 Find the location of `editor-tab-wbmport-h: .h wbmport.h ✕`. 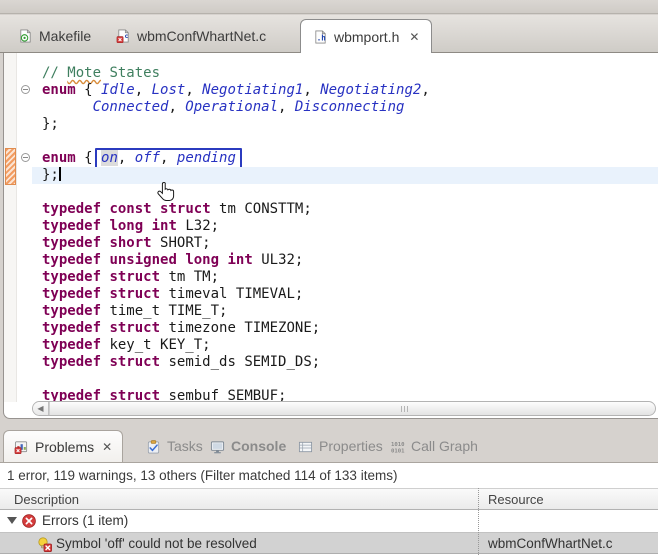

editor-tab-wbmport-h: .h wbmport.h ✕ is located at coordinates (366, 36).